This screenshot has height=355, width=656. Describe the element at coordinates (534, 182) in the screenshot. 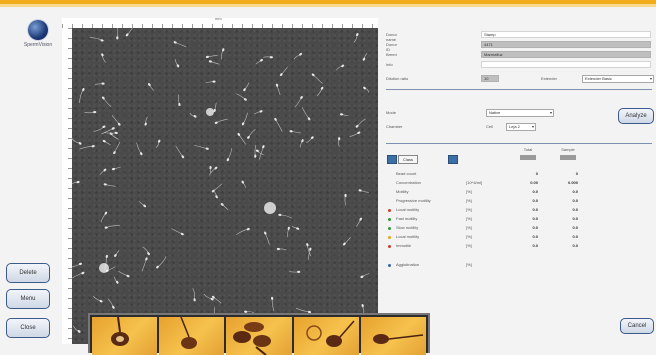

I see `result-total-value: 0.00` at that location.